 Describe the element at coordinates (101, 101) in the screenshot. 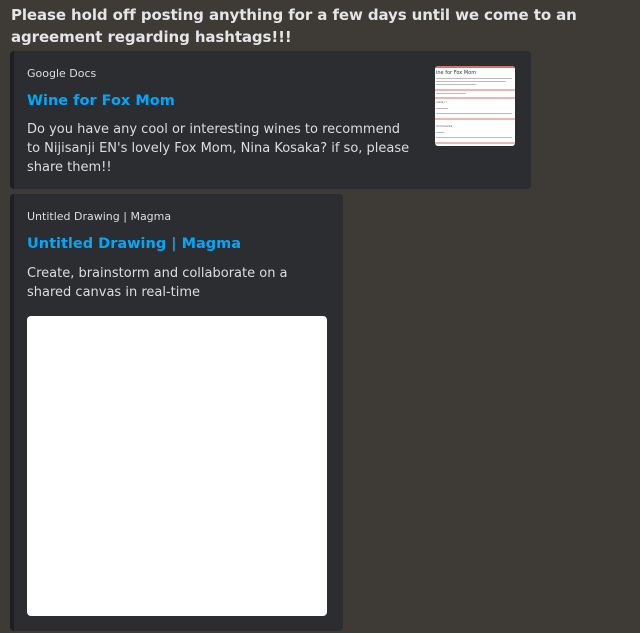

I see `embed-title-link: Wine for Fox Mom` at that location.